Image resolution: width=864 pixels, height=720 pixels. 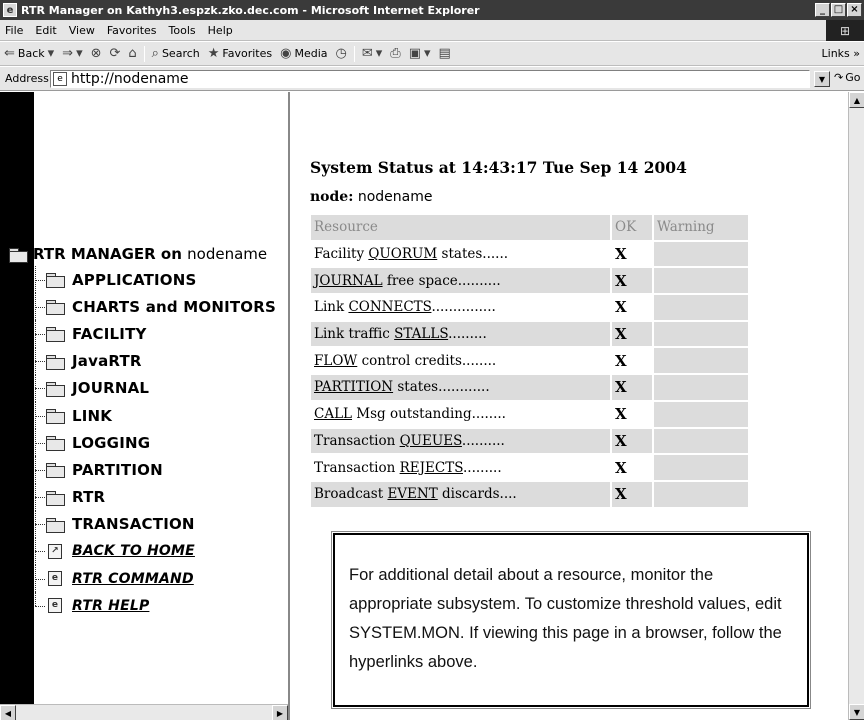 I want to click on resource-link-flow: FLOW, so click(x=335, y=361).